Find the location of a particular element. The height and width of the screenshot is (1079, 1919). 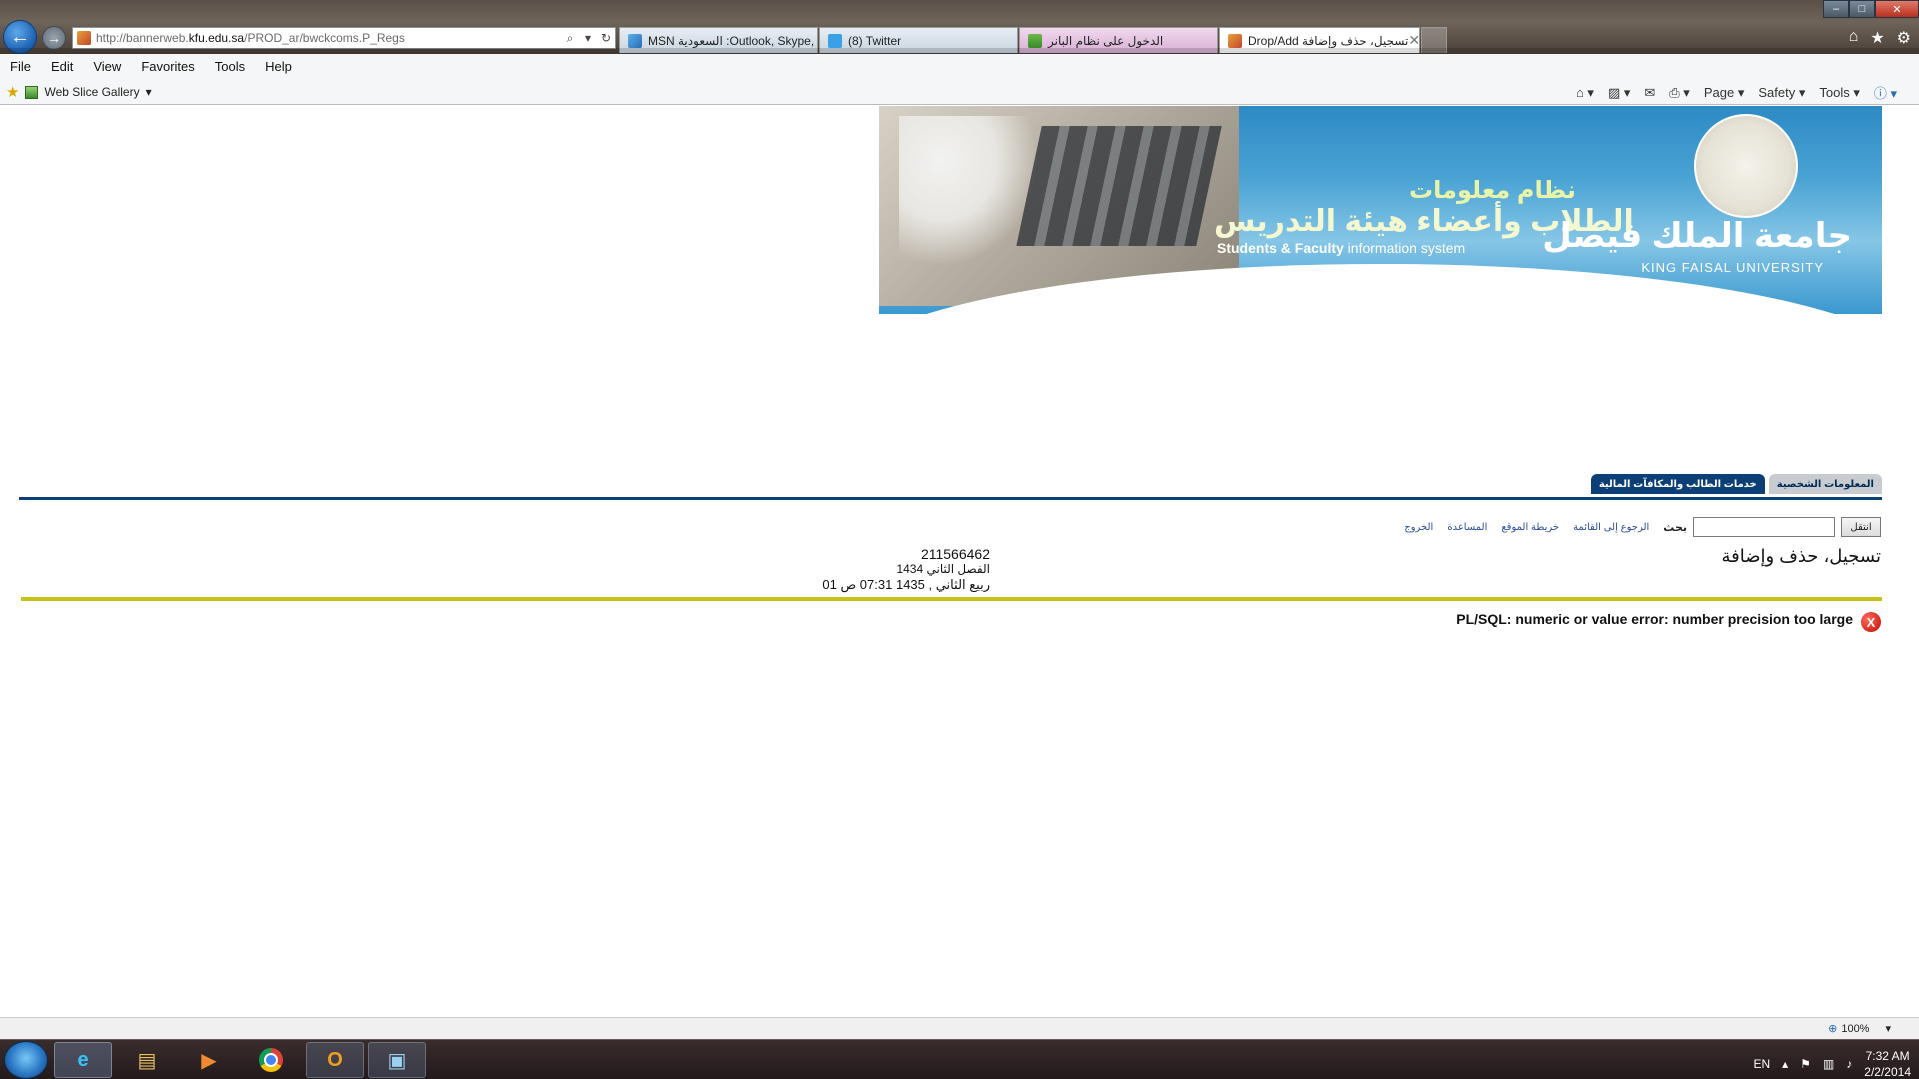

tab-label: الدخول على نظام البانر is located at coordinates (1106, 40).